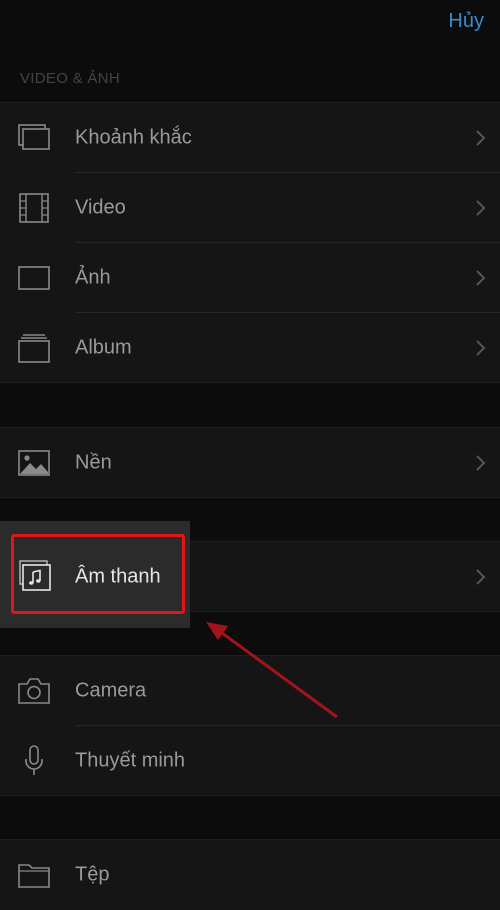 The image size is (500, 910). I want to click on menu-item-label: Nền, so click(93, 462).